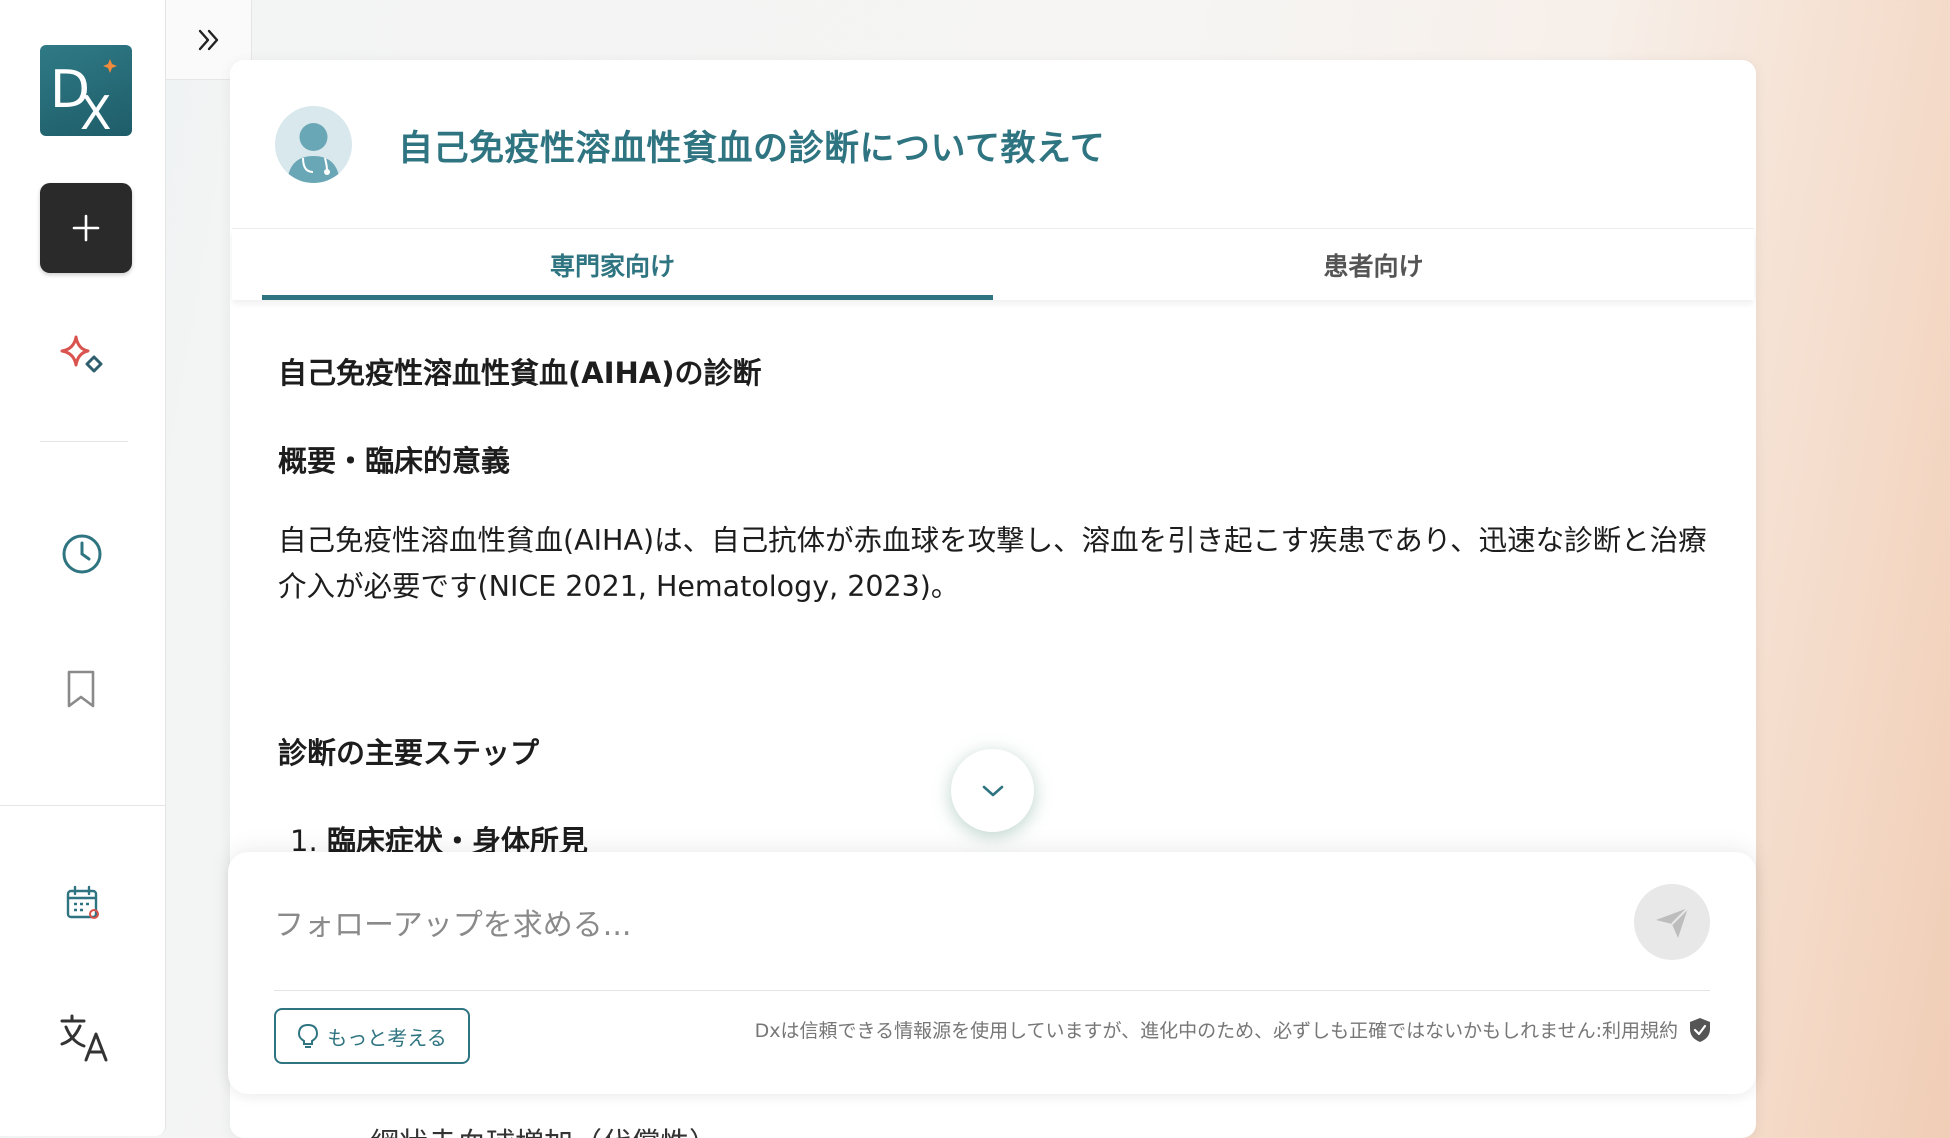  I want to click on sidebar: D X, so click(83, 568).